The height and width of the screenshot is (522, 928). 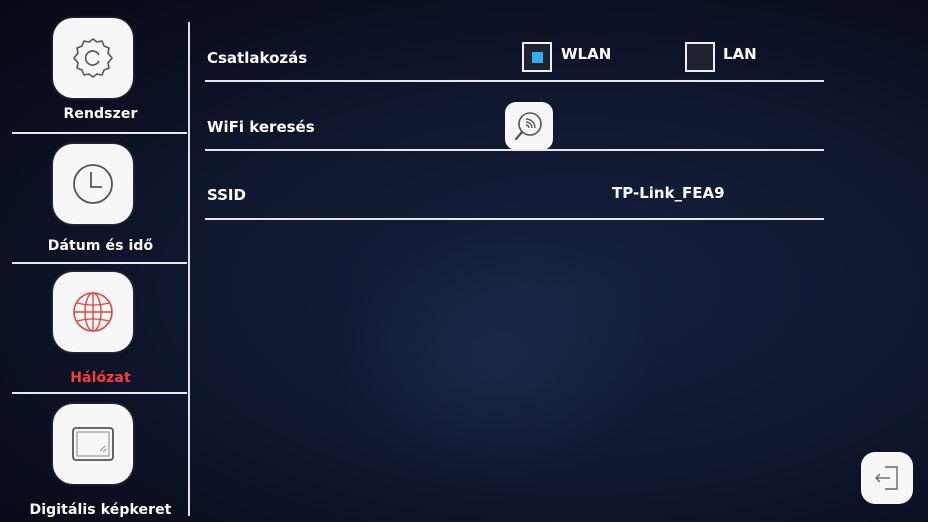 I want to click on wifi-search-button, so click(x=529, y=126).